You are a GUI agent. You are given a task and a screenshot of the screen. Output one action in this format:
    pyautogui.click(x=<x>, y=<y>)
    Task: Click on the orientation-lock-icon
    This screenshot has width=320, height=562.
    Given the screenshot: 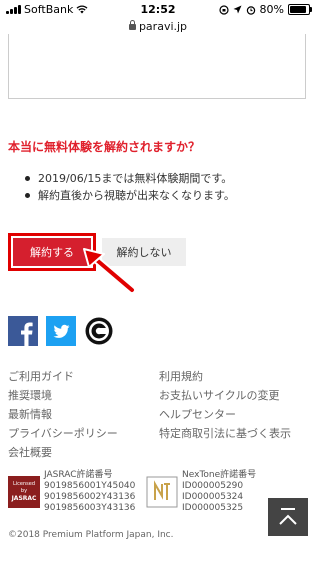 What is the action you would take?
    pyautogui.click(x=223, y=9)
    